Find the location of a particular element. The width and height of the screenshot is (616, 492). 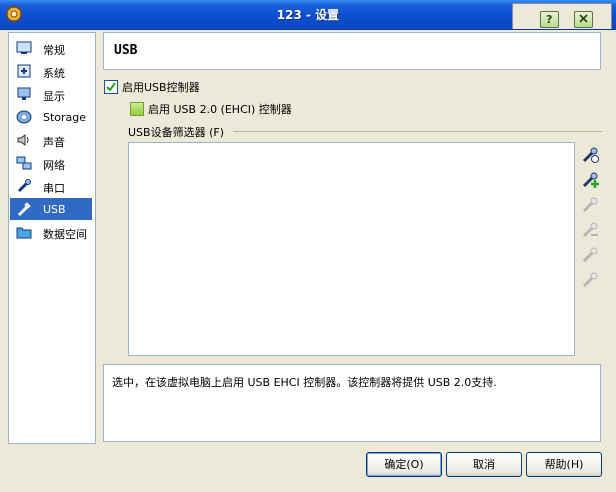

add-empty-filter-icon is located at coordinates (590, 155).